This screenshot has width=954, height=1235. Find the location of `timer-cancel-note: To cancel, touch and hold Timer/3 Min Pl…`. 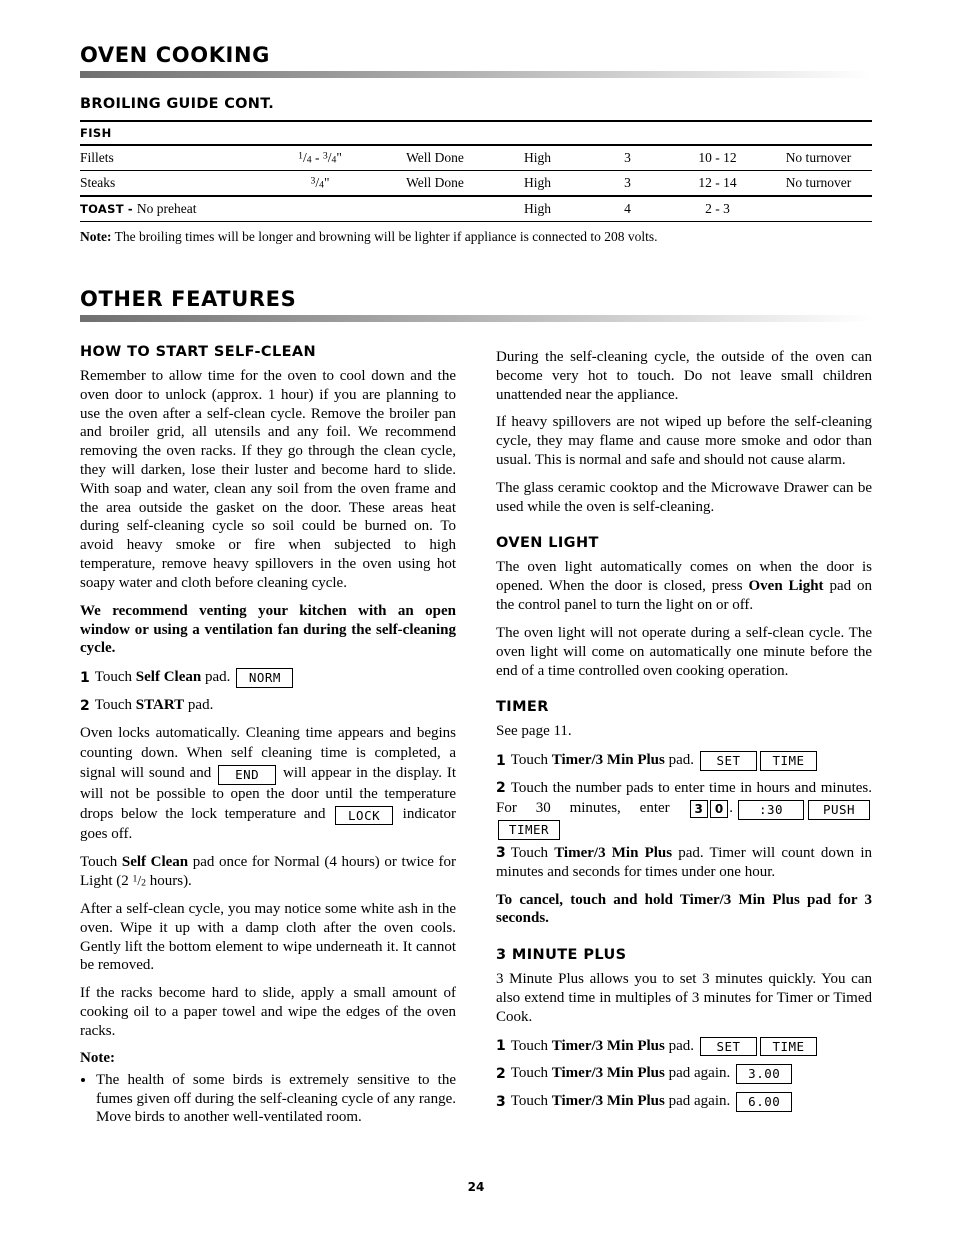

timer-cancel-note: To cancel, touch and hold Timer/3 Min Pl… is located at coordinates (684, 909).